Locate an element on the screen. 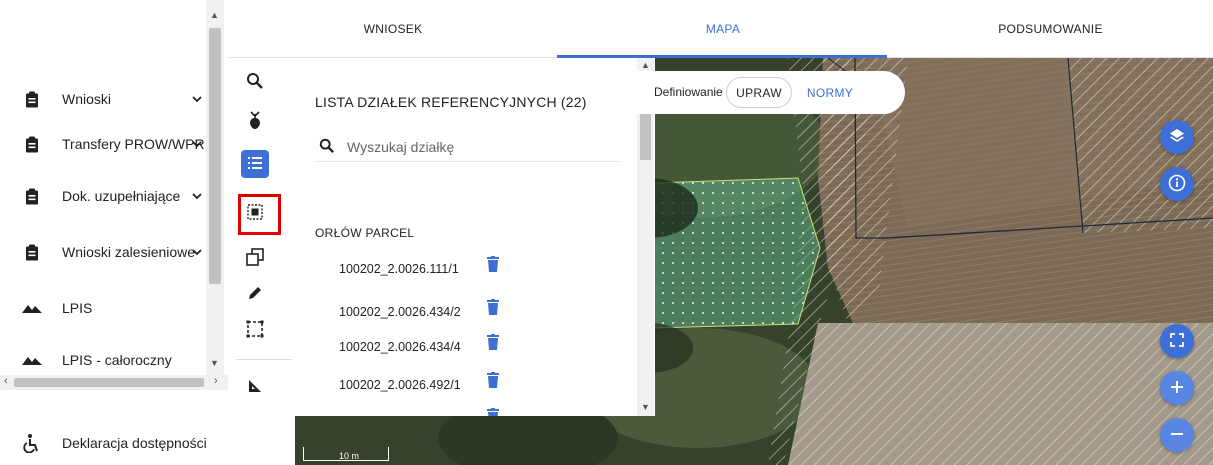 The height and width of the screenshot is (465, 1213). sidebar-item-label: LPIS - całoroczny is located at coordinates (117, 360).